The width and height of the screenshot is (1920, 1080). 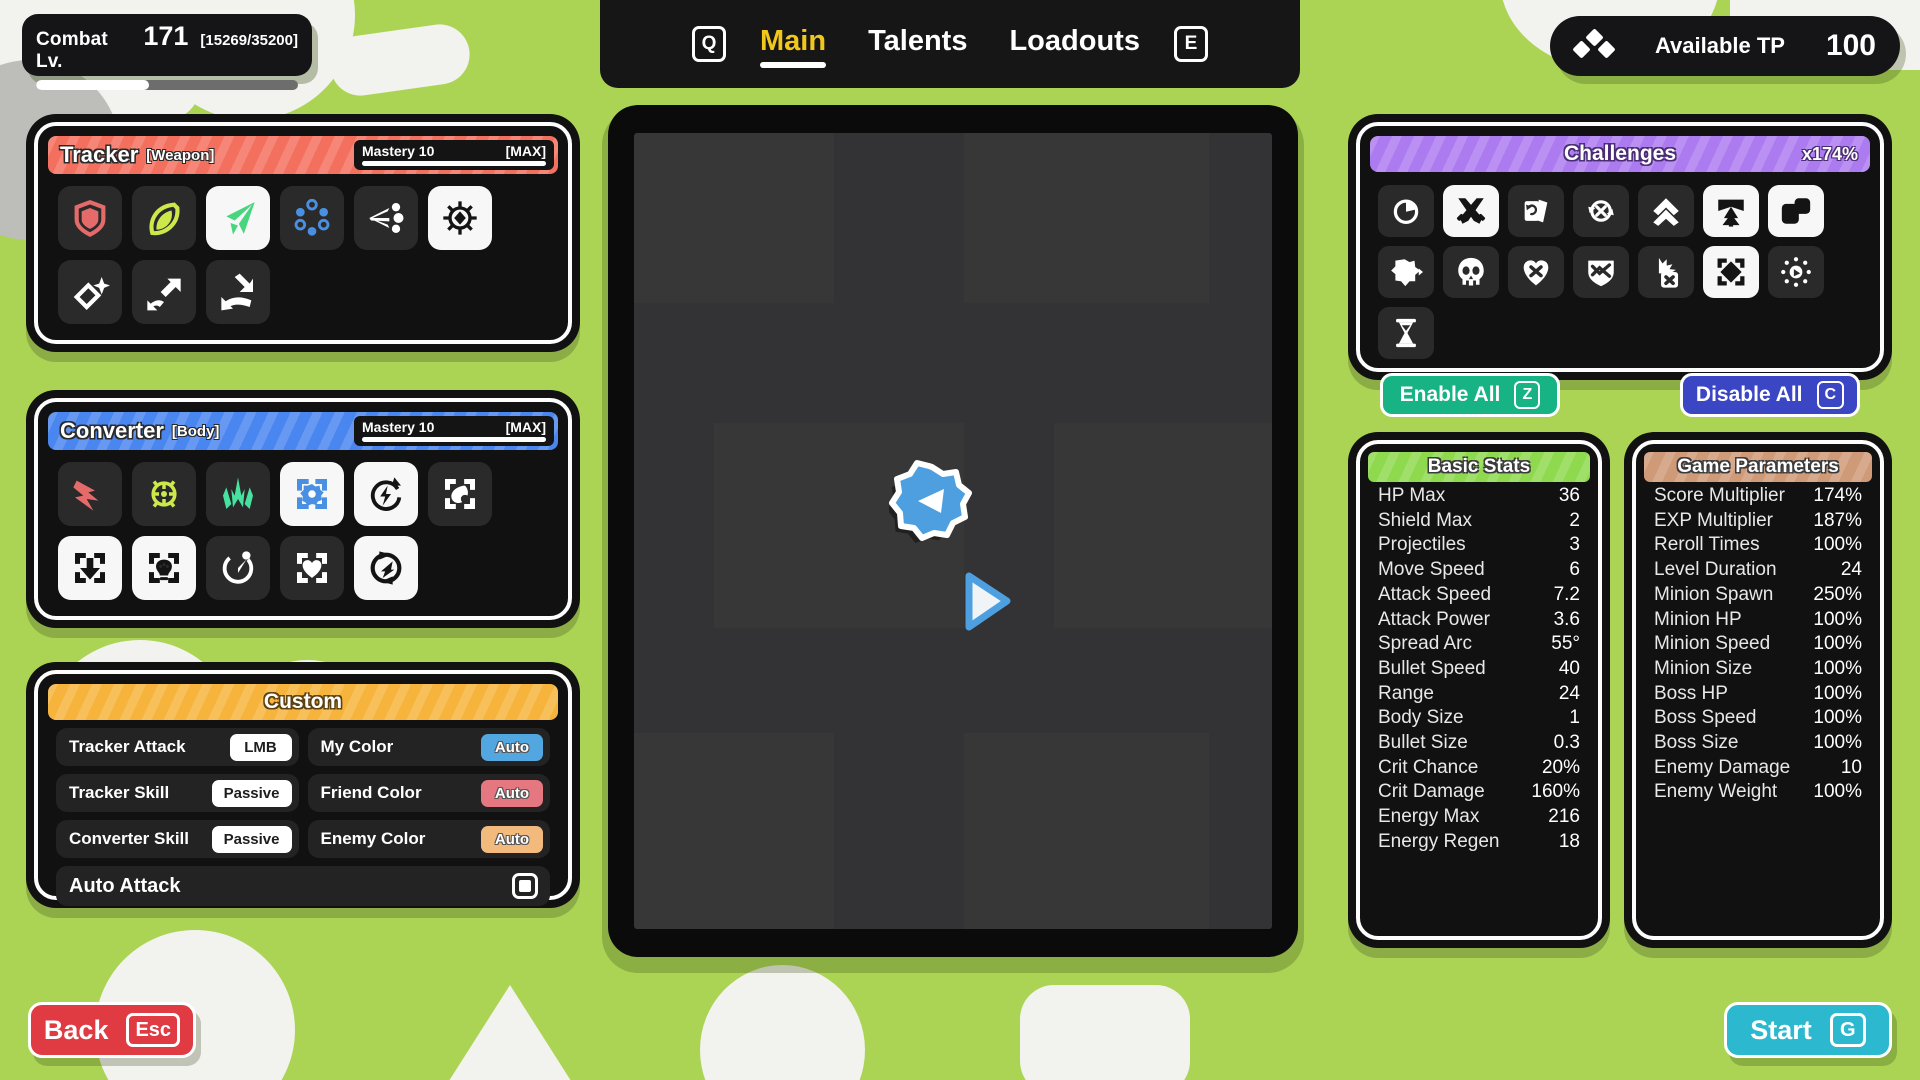 I want to click on basic-stat-8-value: 24, so click(x=1569, y=693).